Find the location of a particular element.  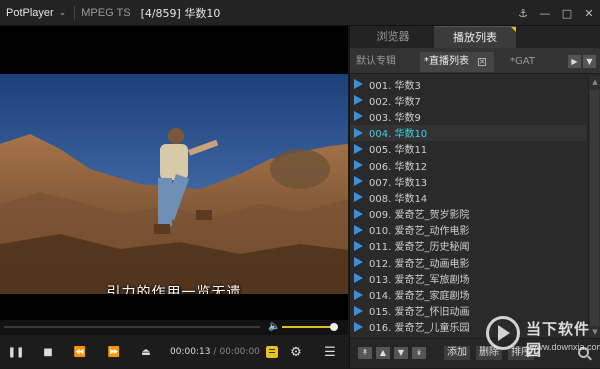

tab-playlist: 播放列表 is located at coordinates (475, 37).